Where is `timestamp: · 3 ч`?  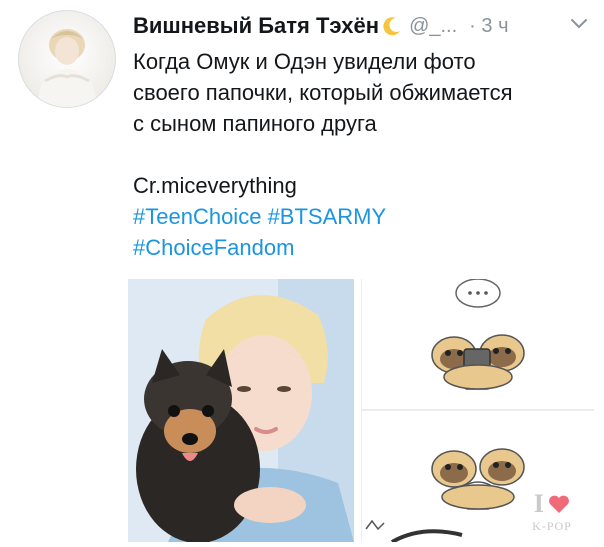
timestamp: · 3 ч is located at coordinates (488, 26).